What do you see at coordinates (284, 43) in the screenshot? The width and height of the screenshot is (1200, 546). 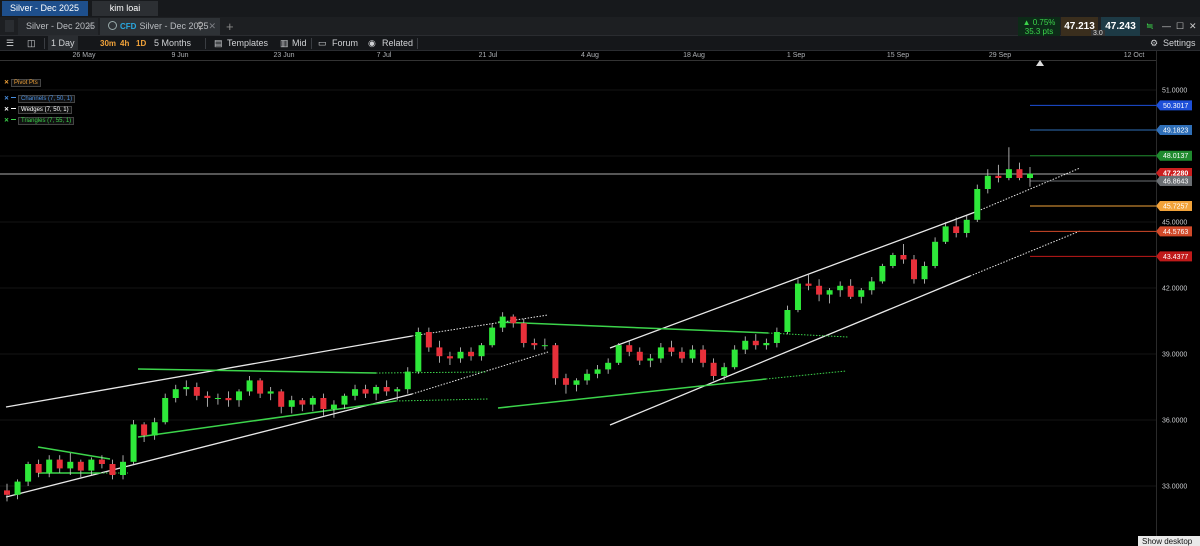 I see `price-mode-icon: ▥` at bounding box center [284, 43].